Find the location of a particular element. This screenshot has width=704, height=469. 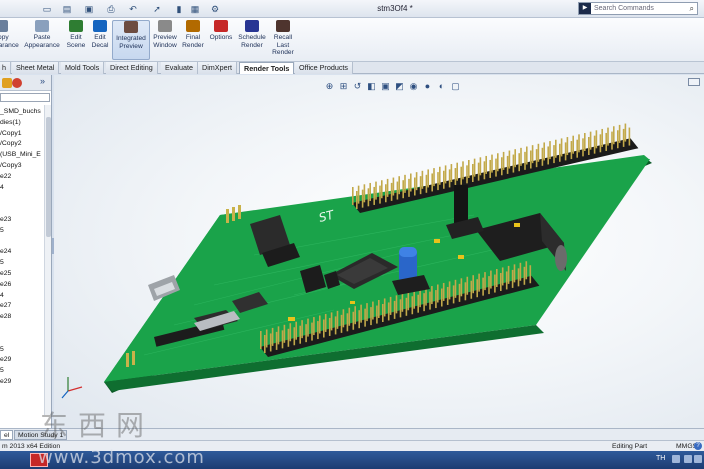

tree-scrollbar is located at coordinates (47, 260).